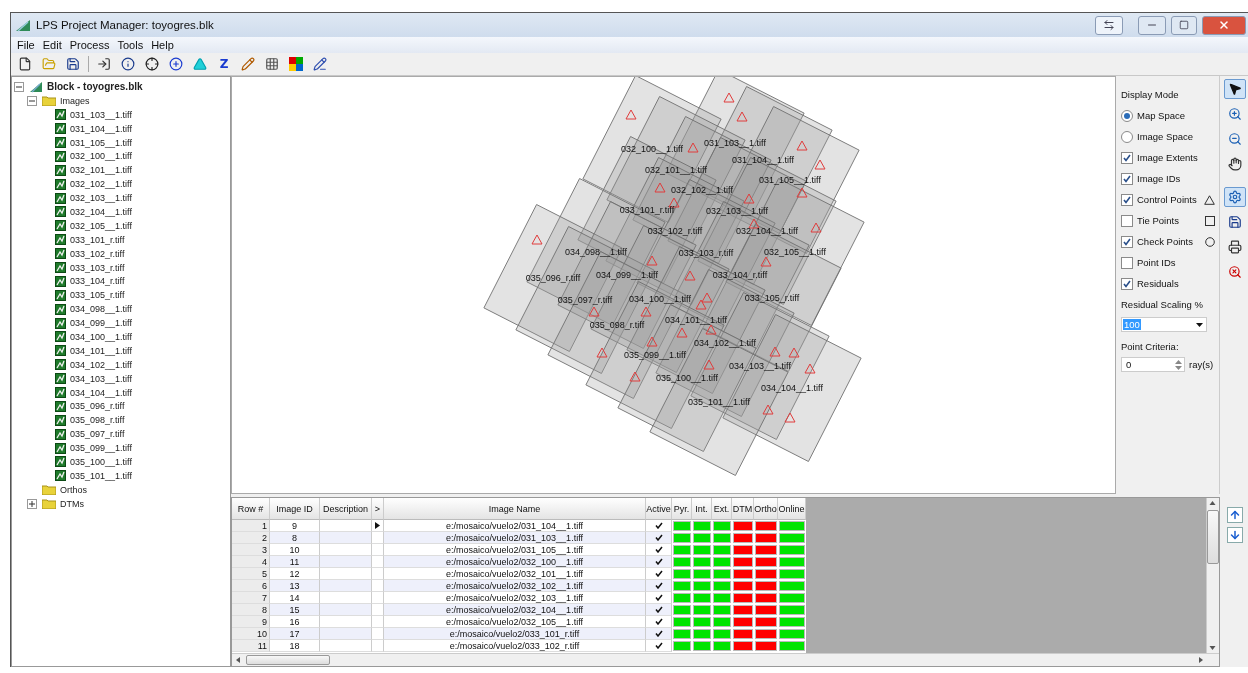 This screenshot has height=673, width=1248. I want to click on tree-item: 031_105__1.tiff, so click(101, 142).